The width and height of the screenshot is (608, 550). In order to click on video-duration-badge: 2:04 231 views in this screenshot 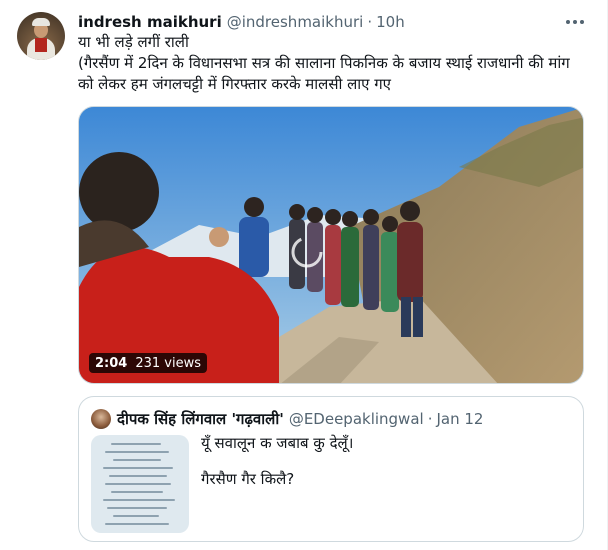, I will do `click(148, 363)`.